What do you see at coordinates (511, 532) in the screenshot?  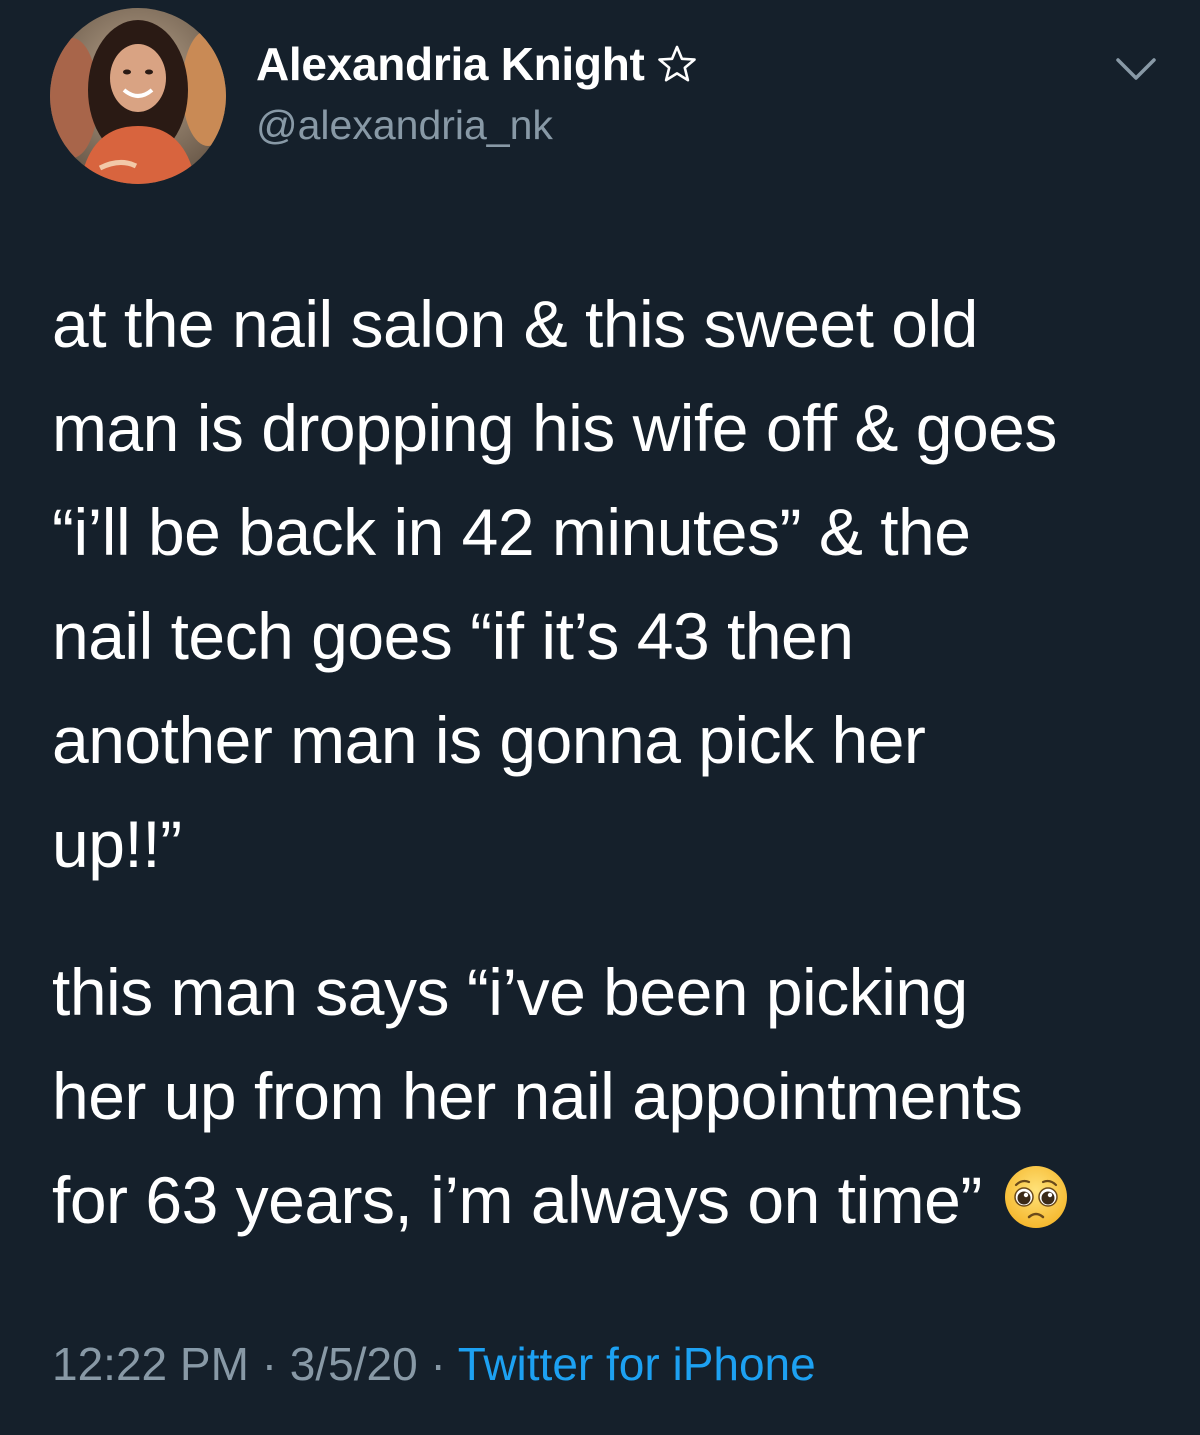 I see `tweet-text-line: “i’ll be back in 42 minutes” & the` at bounding box center [511, 532].